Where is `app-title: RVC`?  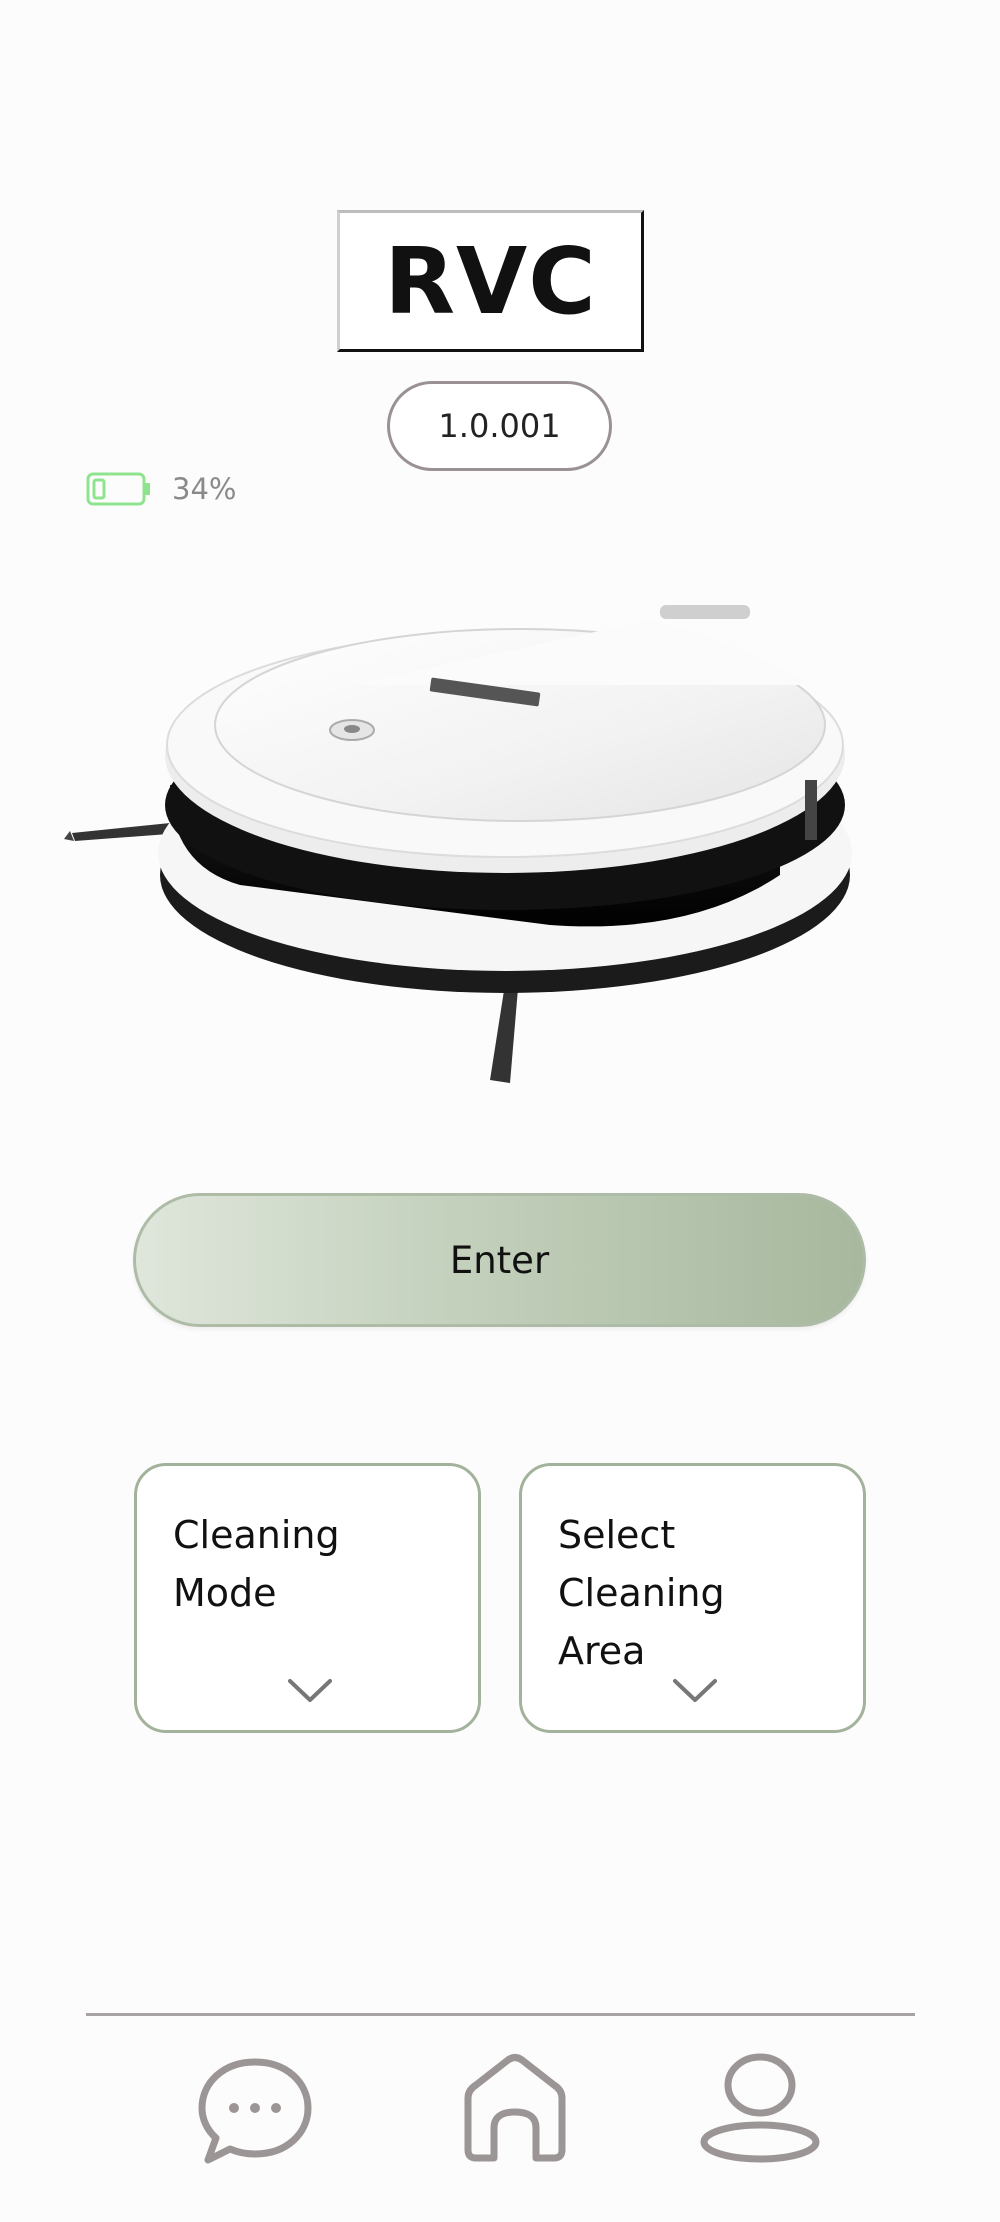
app-title: RVC is located at coordinates (490, 281).